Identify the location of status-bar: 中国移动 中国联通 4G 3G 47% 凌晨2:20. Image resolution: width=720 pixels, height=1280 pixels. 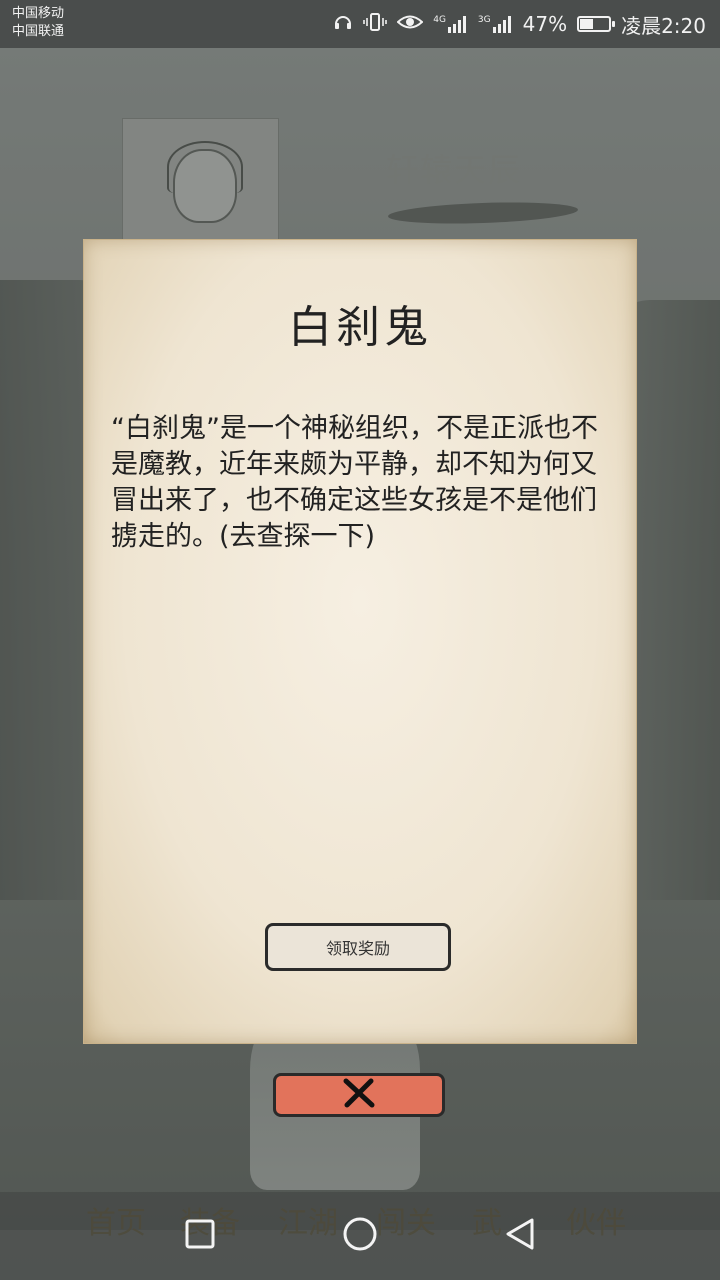
(360, 24).